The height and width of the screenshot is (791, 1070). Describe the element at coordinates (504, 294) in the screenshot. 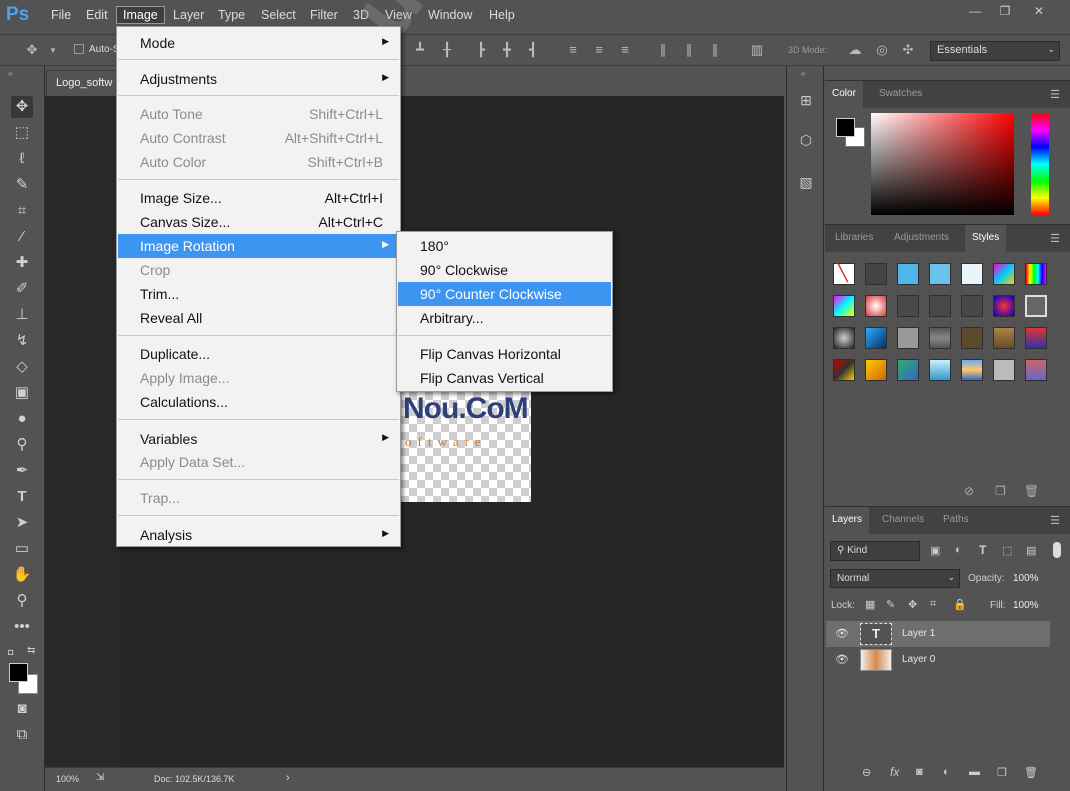

I see `menu-item-rotate-90-ccw: 90° Counter Clockwise` at that location.